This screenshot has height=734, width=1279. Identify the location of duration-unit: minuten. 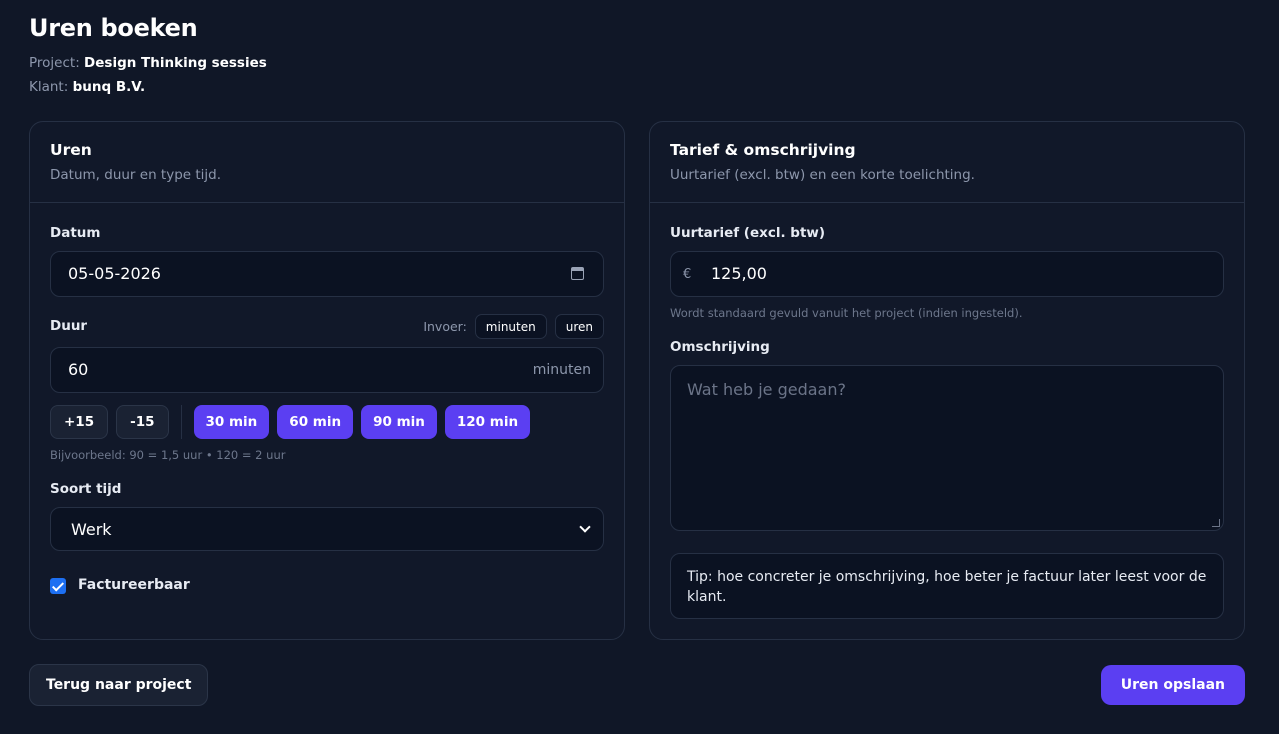
(561, 370).